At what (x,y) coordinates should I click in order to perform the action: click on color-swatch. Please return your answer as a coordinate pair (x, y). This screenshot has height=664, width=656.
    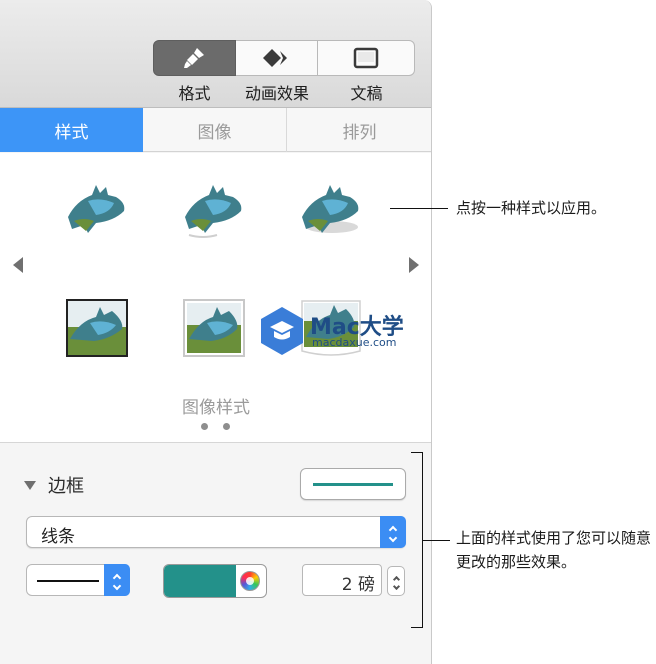
    Looking at the image, I should click on (200, 581).